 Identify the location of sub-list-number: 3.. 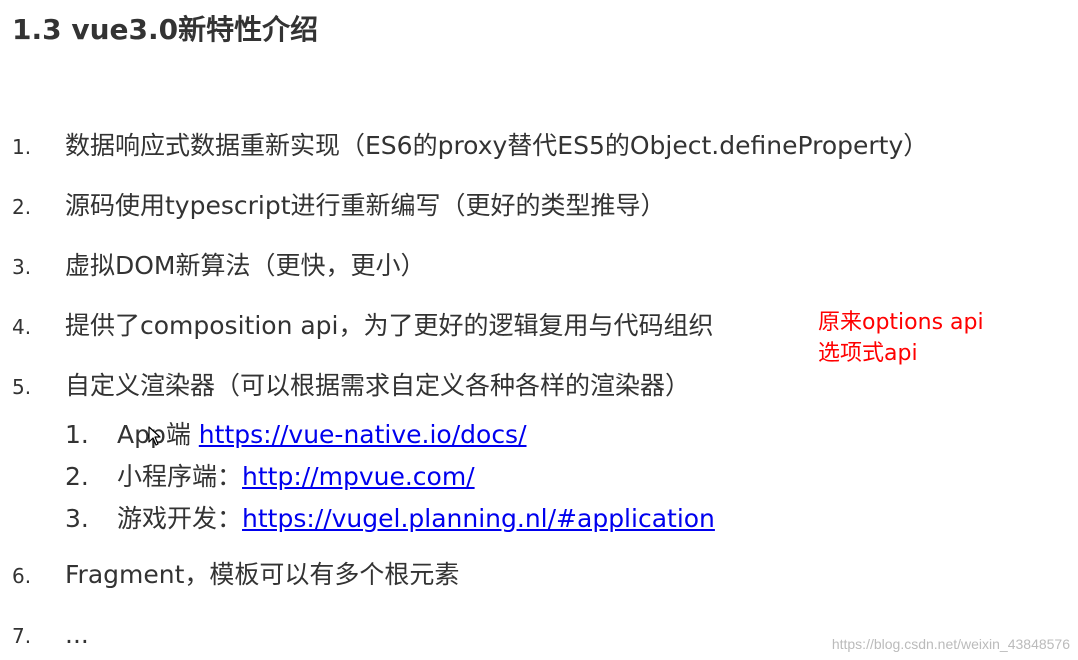
(77, 518).